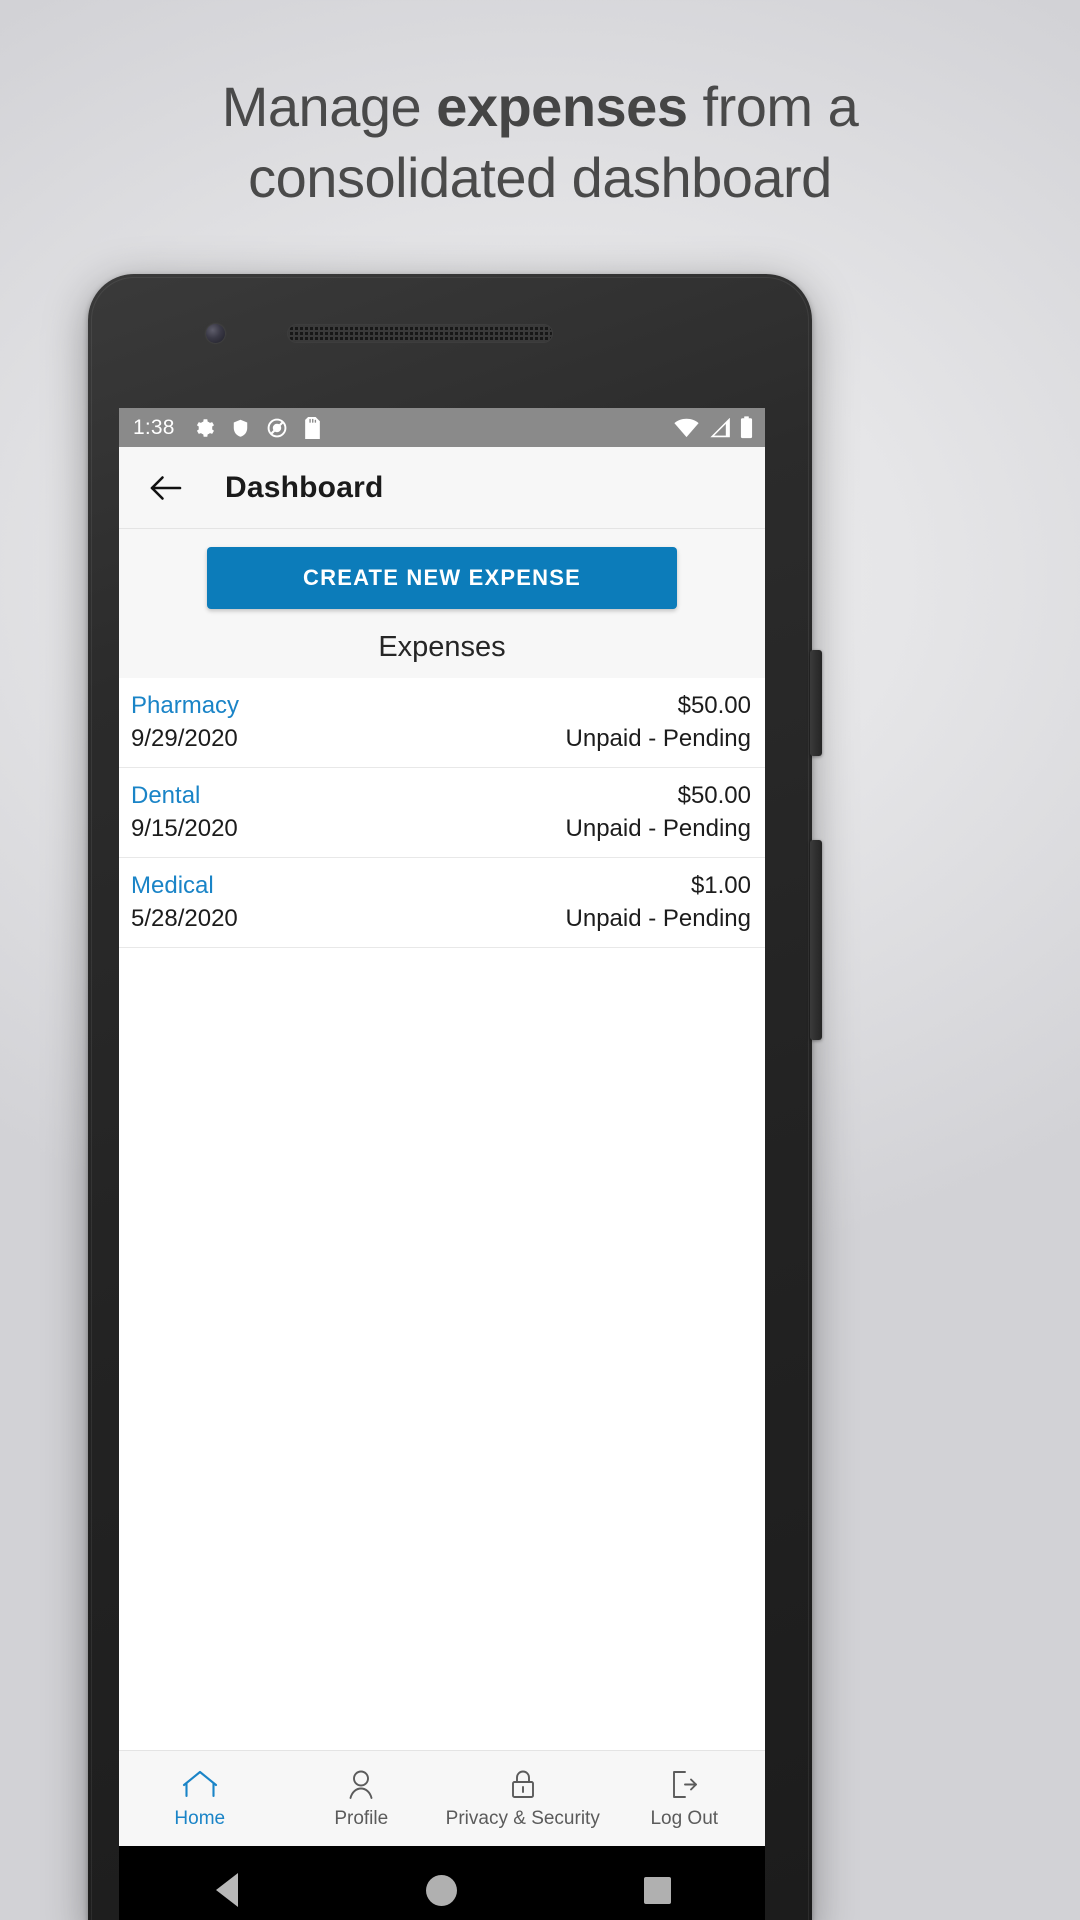  I want to click on expense-name: Dental, so click(184, 796).